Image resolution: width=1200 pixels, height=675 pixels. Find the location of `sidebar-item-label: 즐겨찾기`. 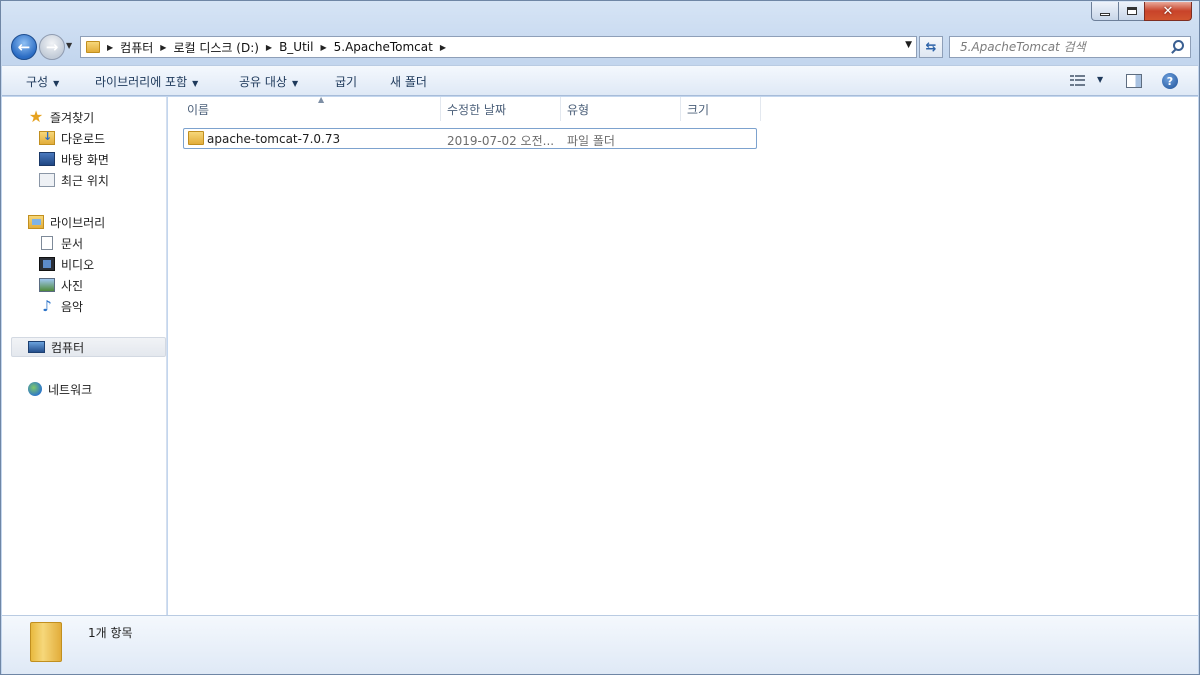

sidebar-item-label: 즐겨찾기 is located at coordinates (72, 117).